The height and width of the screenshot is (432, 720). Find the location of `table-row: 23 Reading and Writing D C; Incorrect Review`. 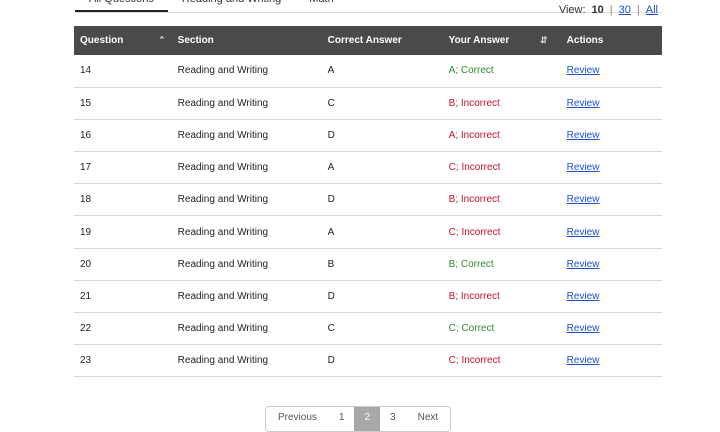

table-row: 23 Reading and Writing D C; Incorrect Review is located at coordinates (368, 361).